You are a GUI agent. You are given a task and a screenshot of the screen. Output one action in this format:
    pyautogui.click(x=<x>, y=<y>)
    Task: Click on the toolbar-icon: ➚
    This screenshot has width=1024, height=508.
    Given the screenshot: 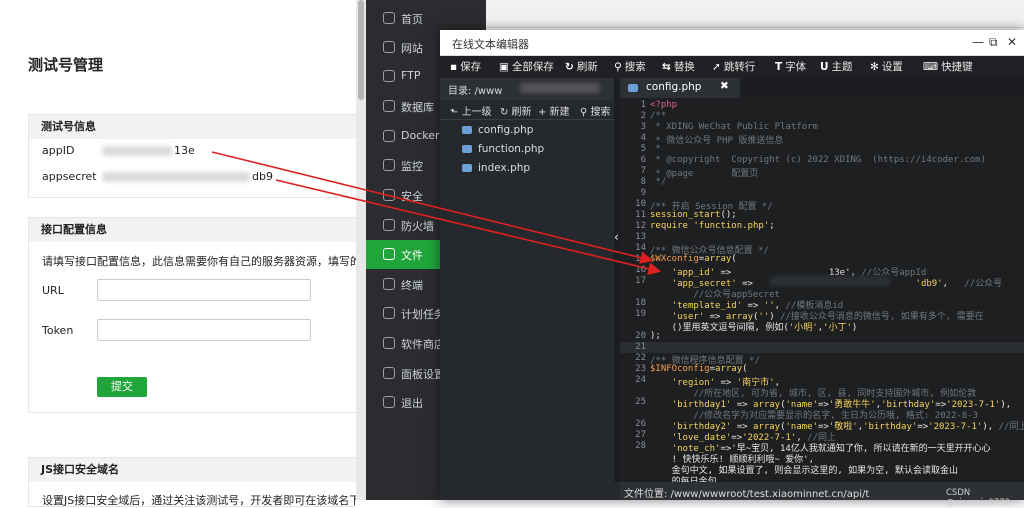 What is the action you would take?
    pyautogui.click(x=716, y=67)
    